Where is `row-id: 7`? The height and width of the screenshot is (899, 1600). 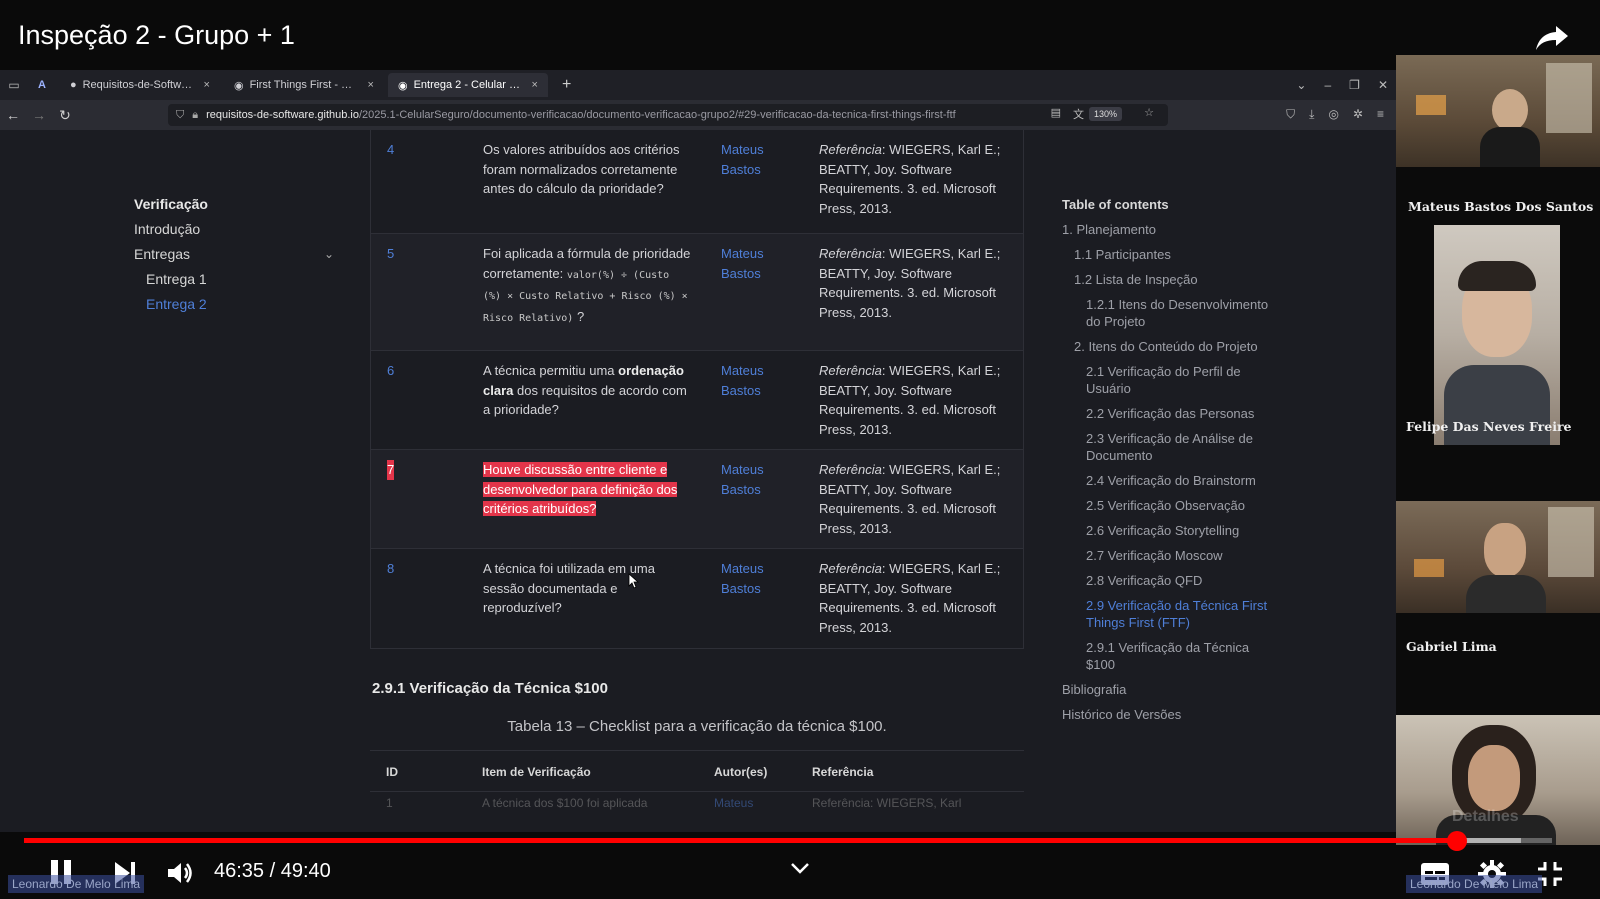 row-id: 7 is located at coordinates (391, 470).